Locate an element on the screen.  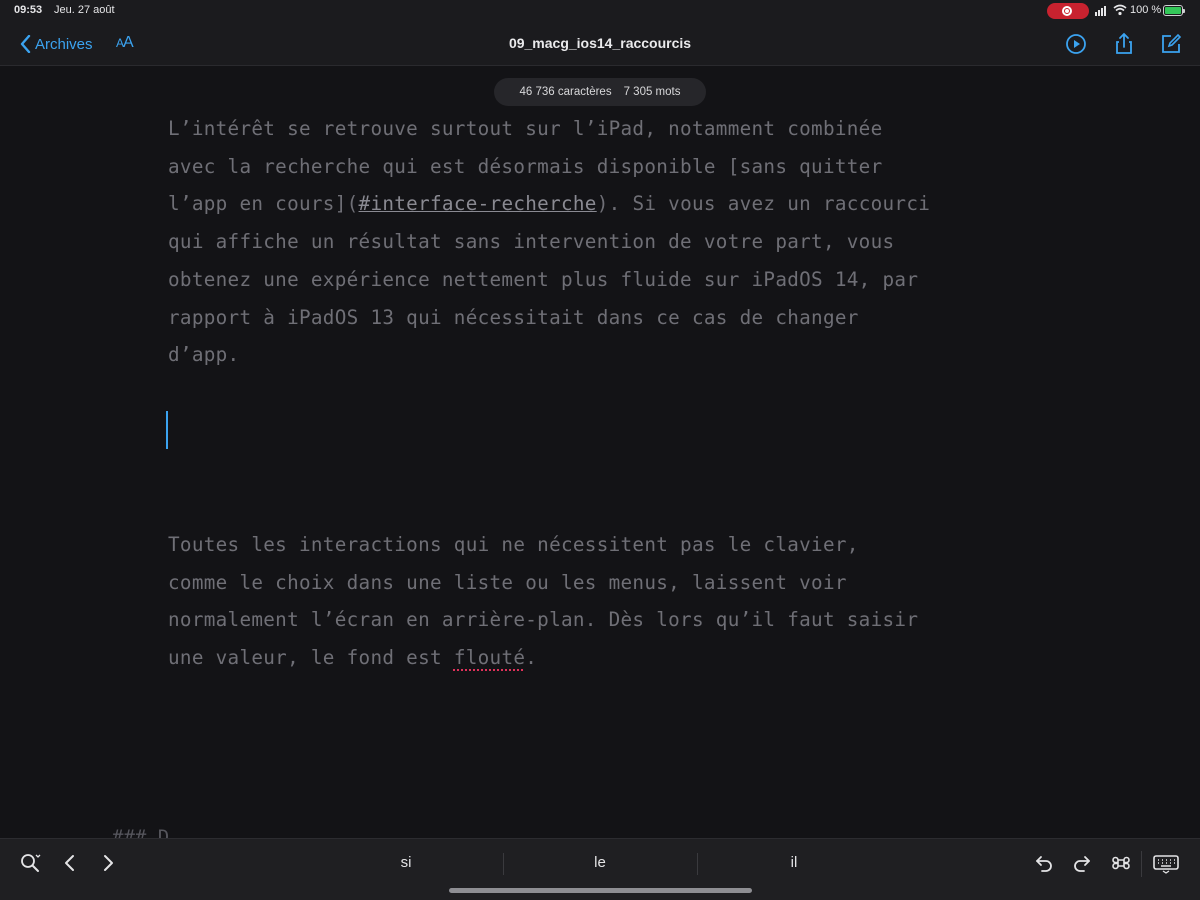
back-button: Archives is located at coordinates (56, 44).